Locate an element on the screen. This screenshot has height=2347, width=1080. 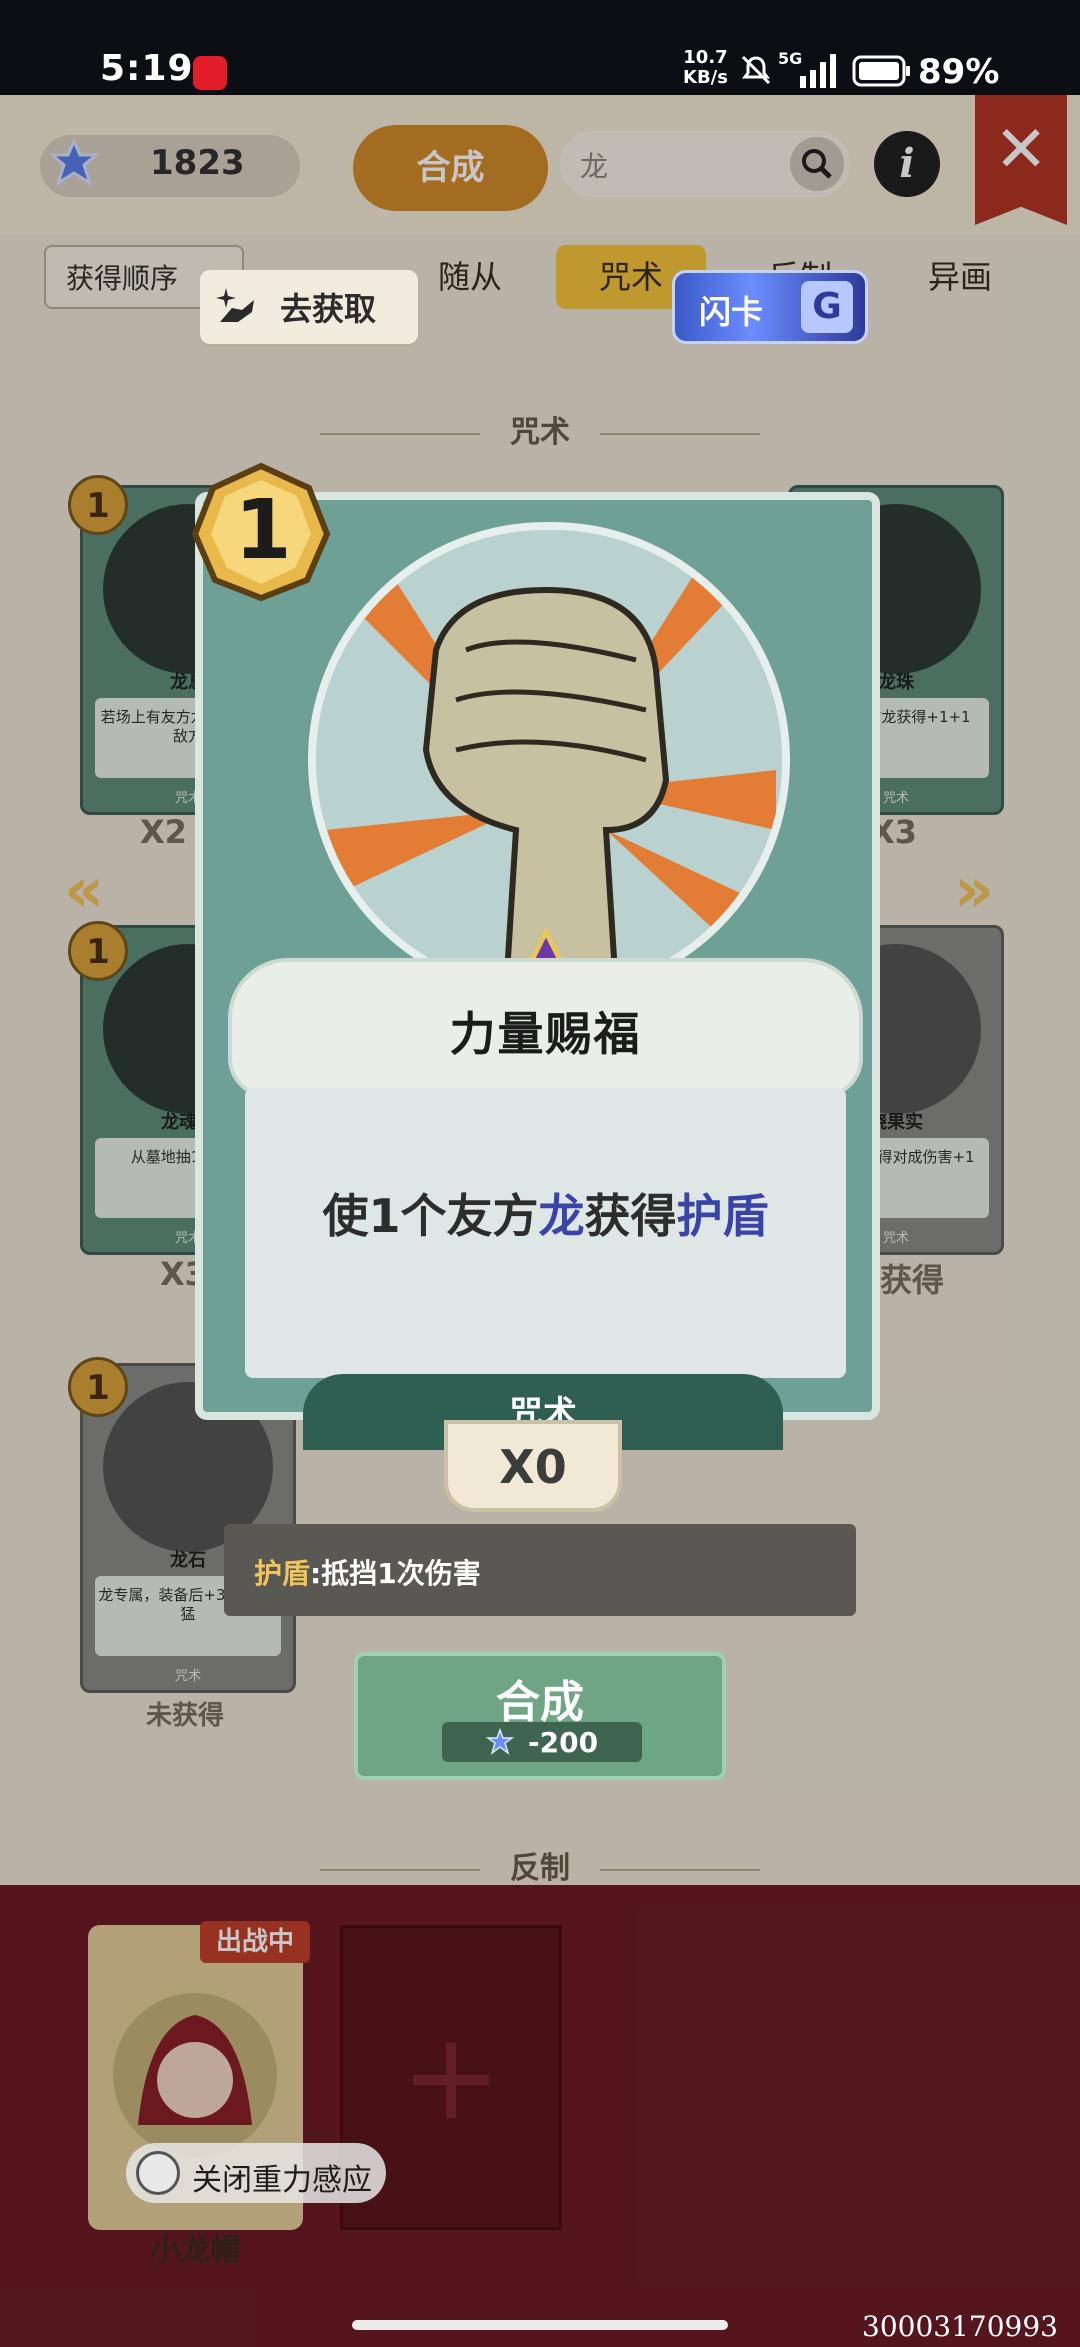
clock: 5:19 is located at coordinates (147, 68).